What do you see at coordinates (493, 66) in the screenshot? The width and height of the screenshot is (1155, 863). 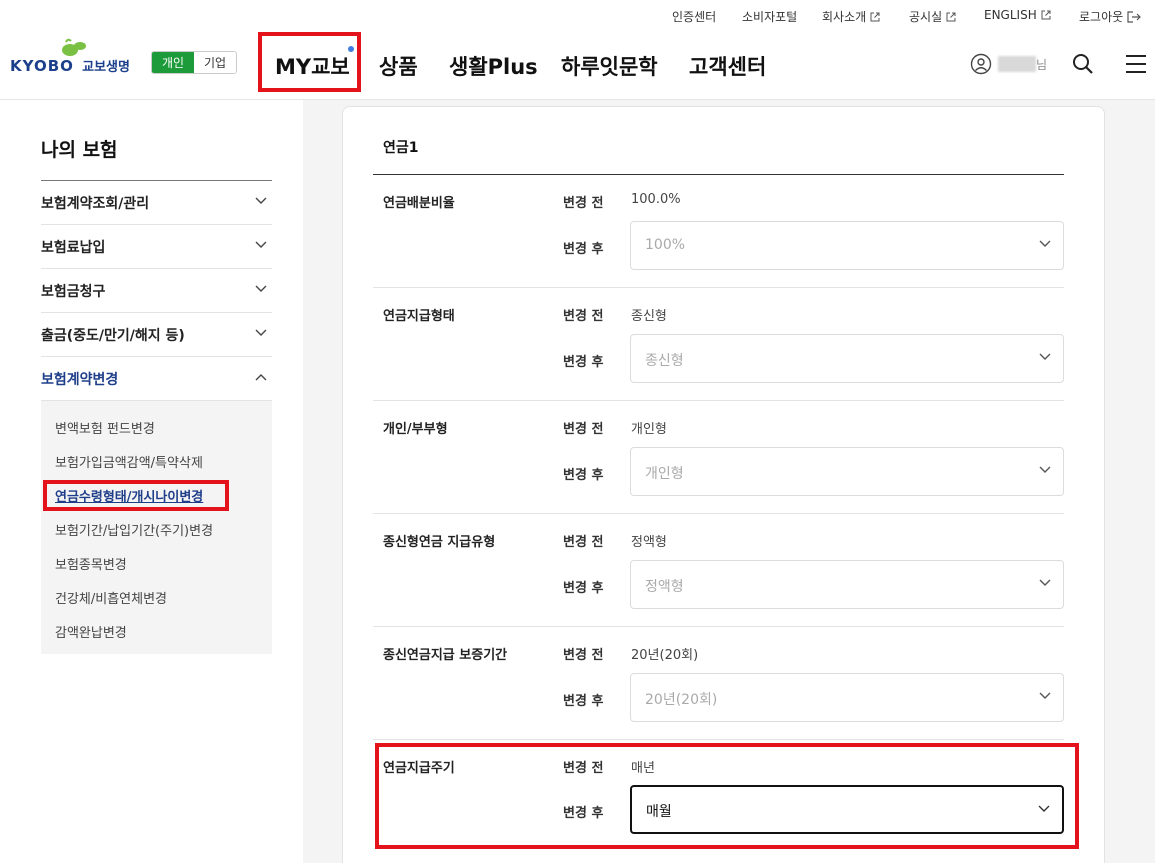 I see `gnb-life-plus: 생활Plus` at bounding box center [493, 66].